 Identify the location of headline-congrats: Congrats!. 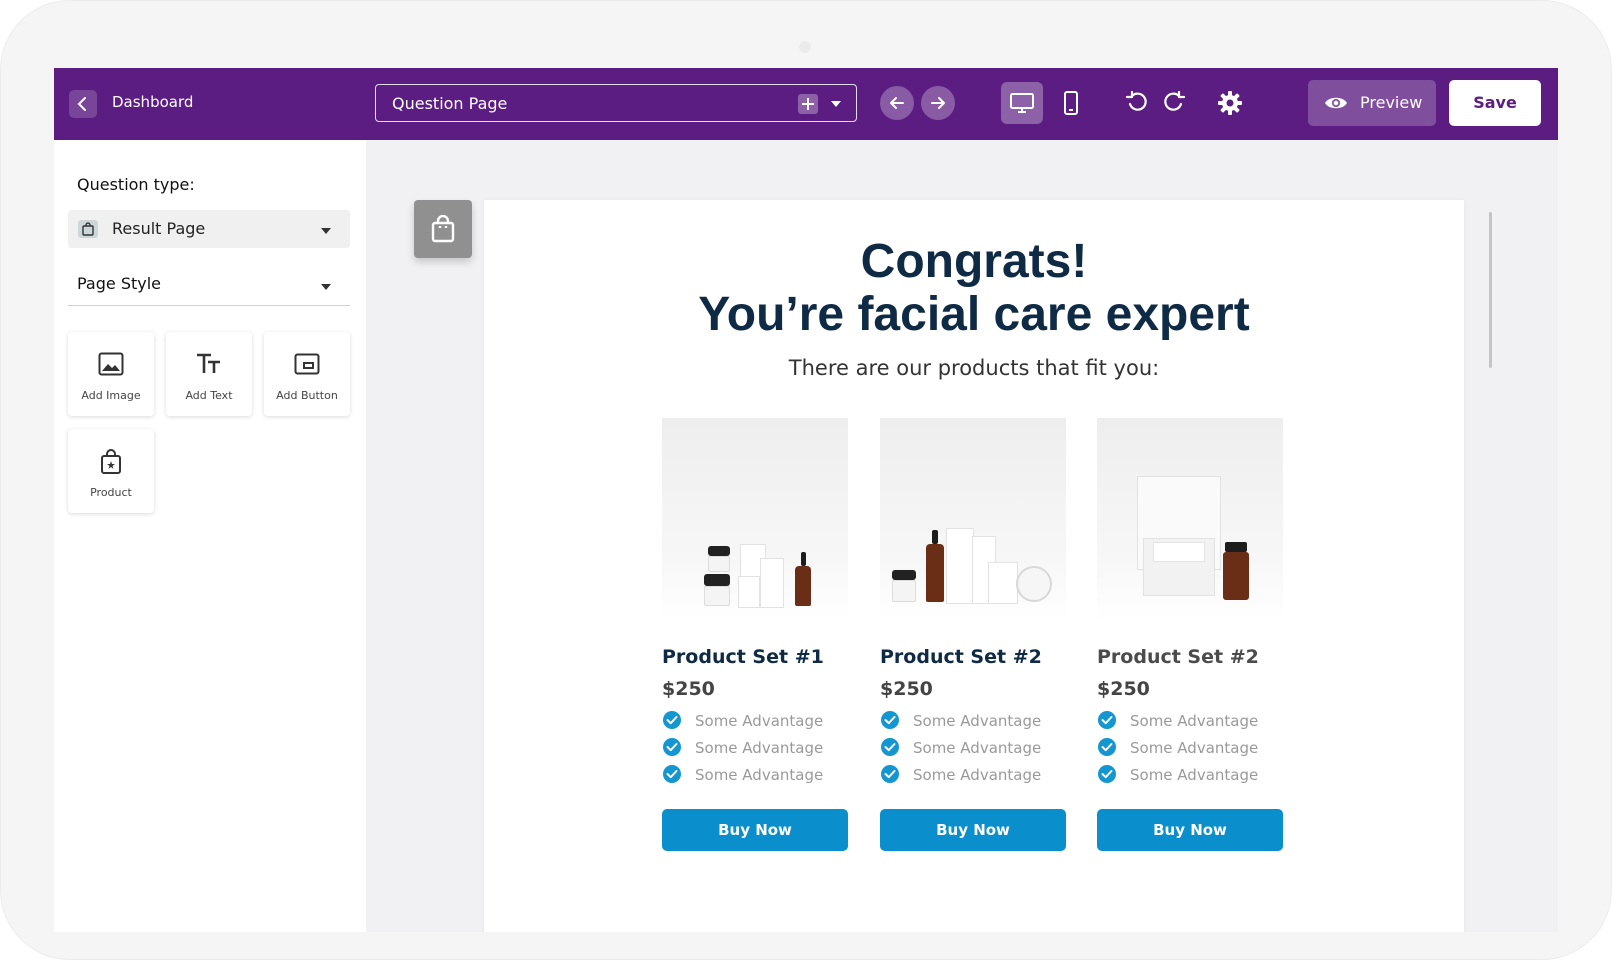
(974, 261).